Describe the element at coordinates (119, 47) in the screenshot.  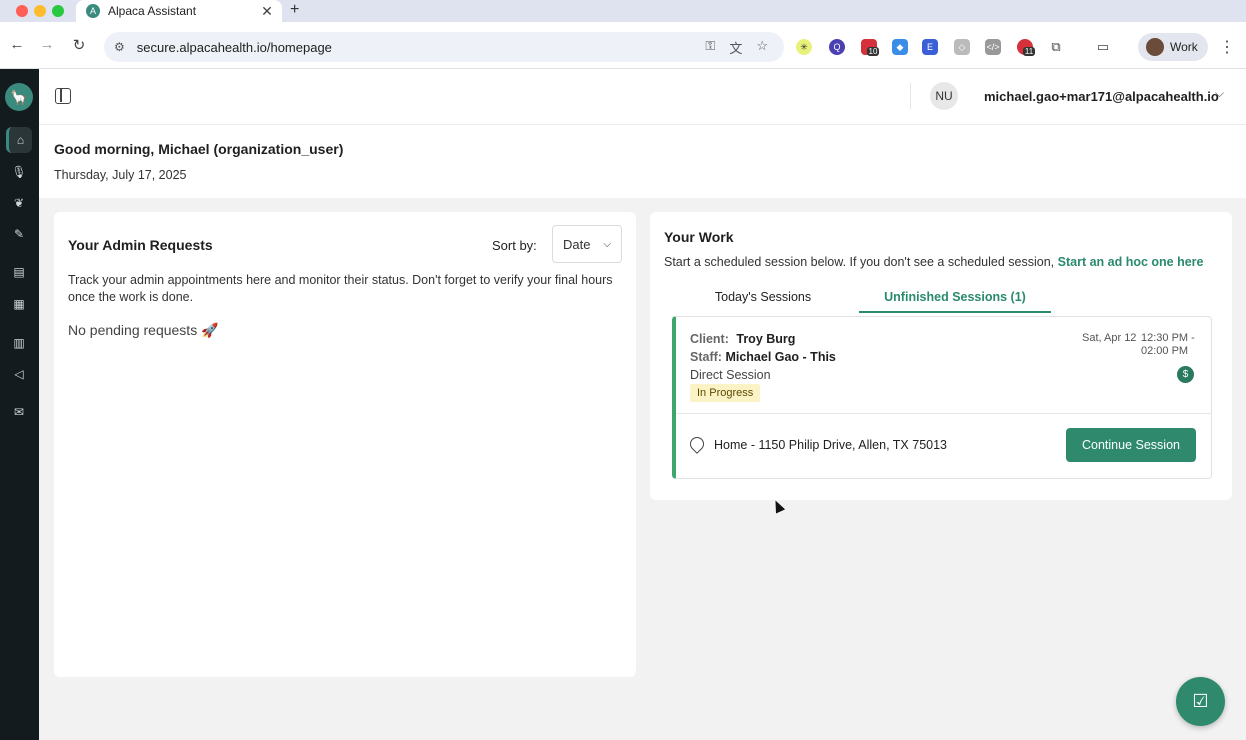
I see `site-info-icon: ⚙` at that location.